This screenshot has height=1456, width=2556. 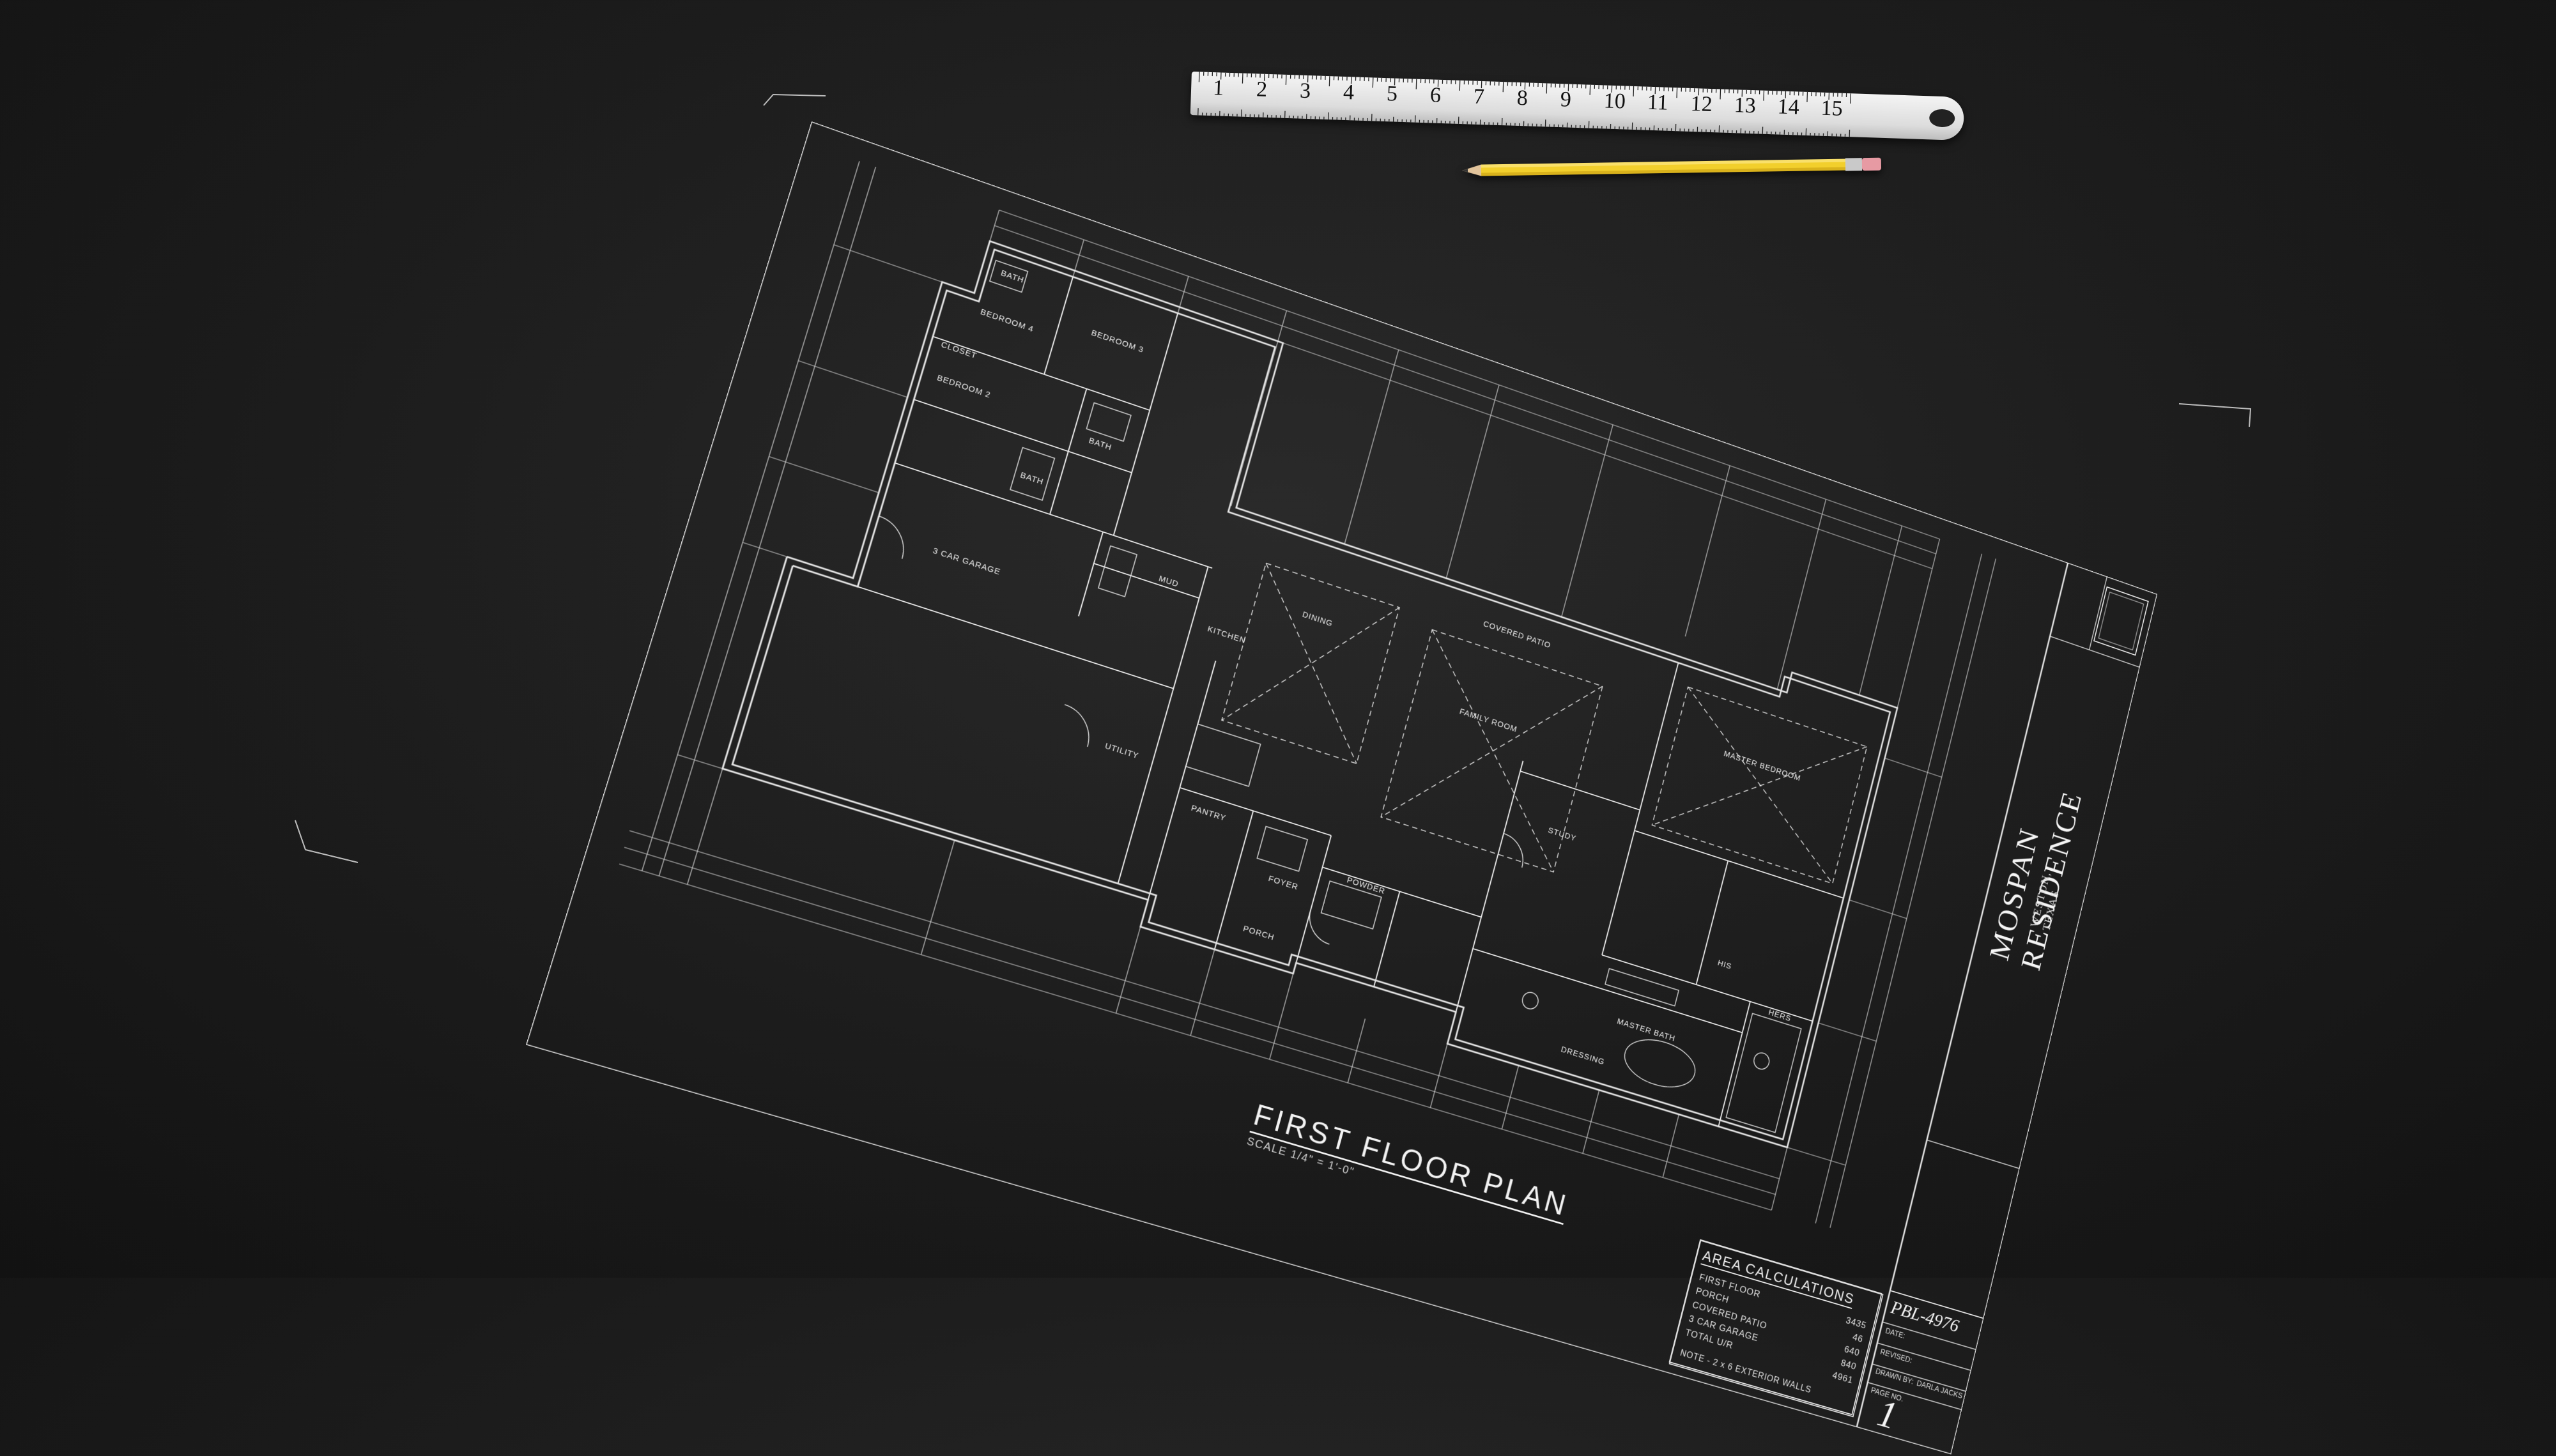 I want to click on area-row-value: 840, so click(x=1849, y=1365).